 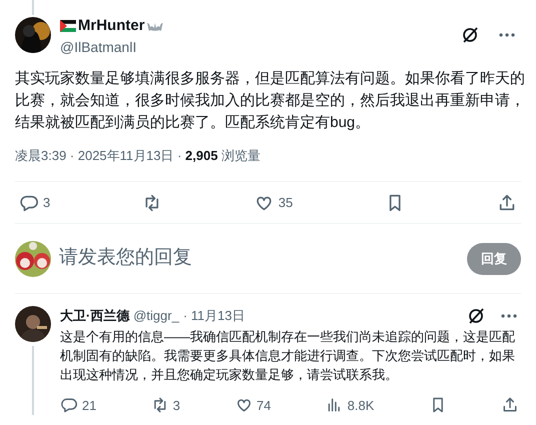 I want to click on reply-button: 3, so click(x=34, y=202).